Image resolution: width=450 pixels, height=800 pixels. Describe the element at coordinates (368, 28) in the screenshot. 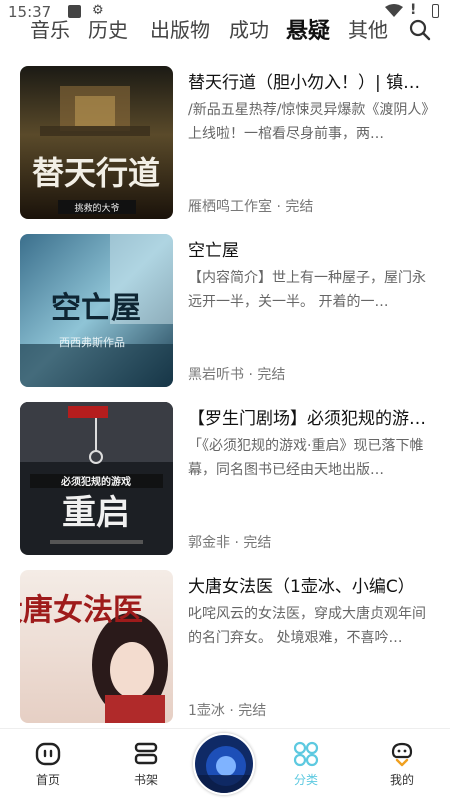

I see `tab-other: 其他` at that location.